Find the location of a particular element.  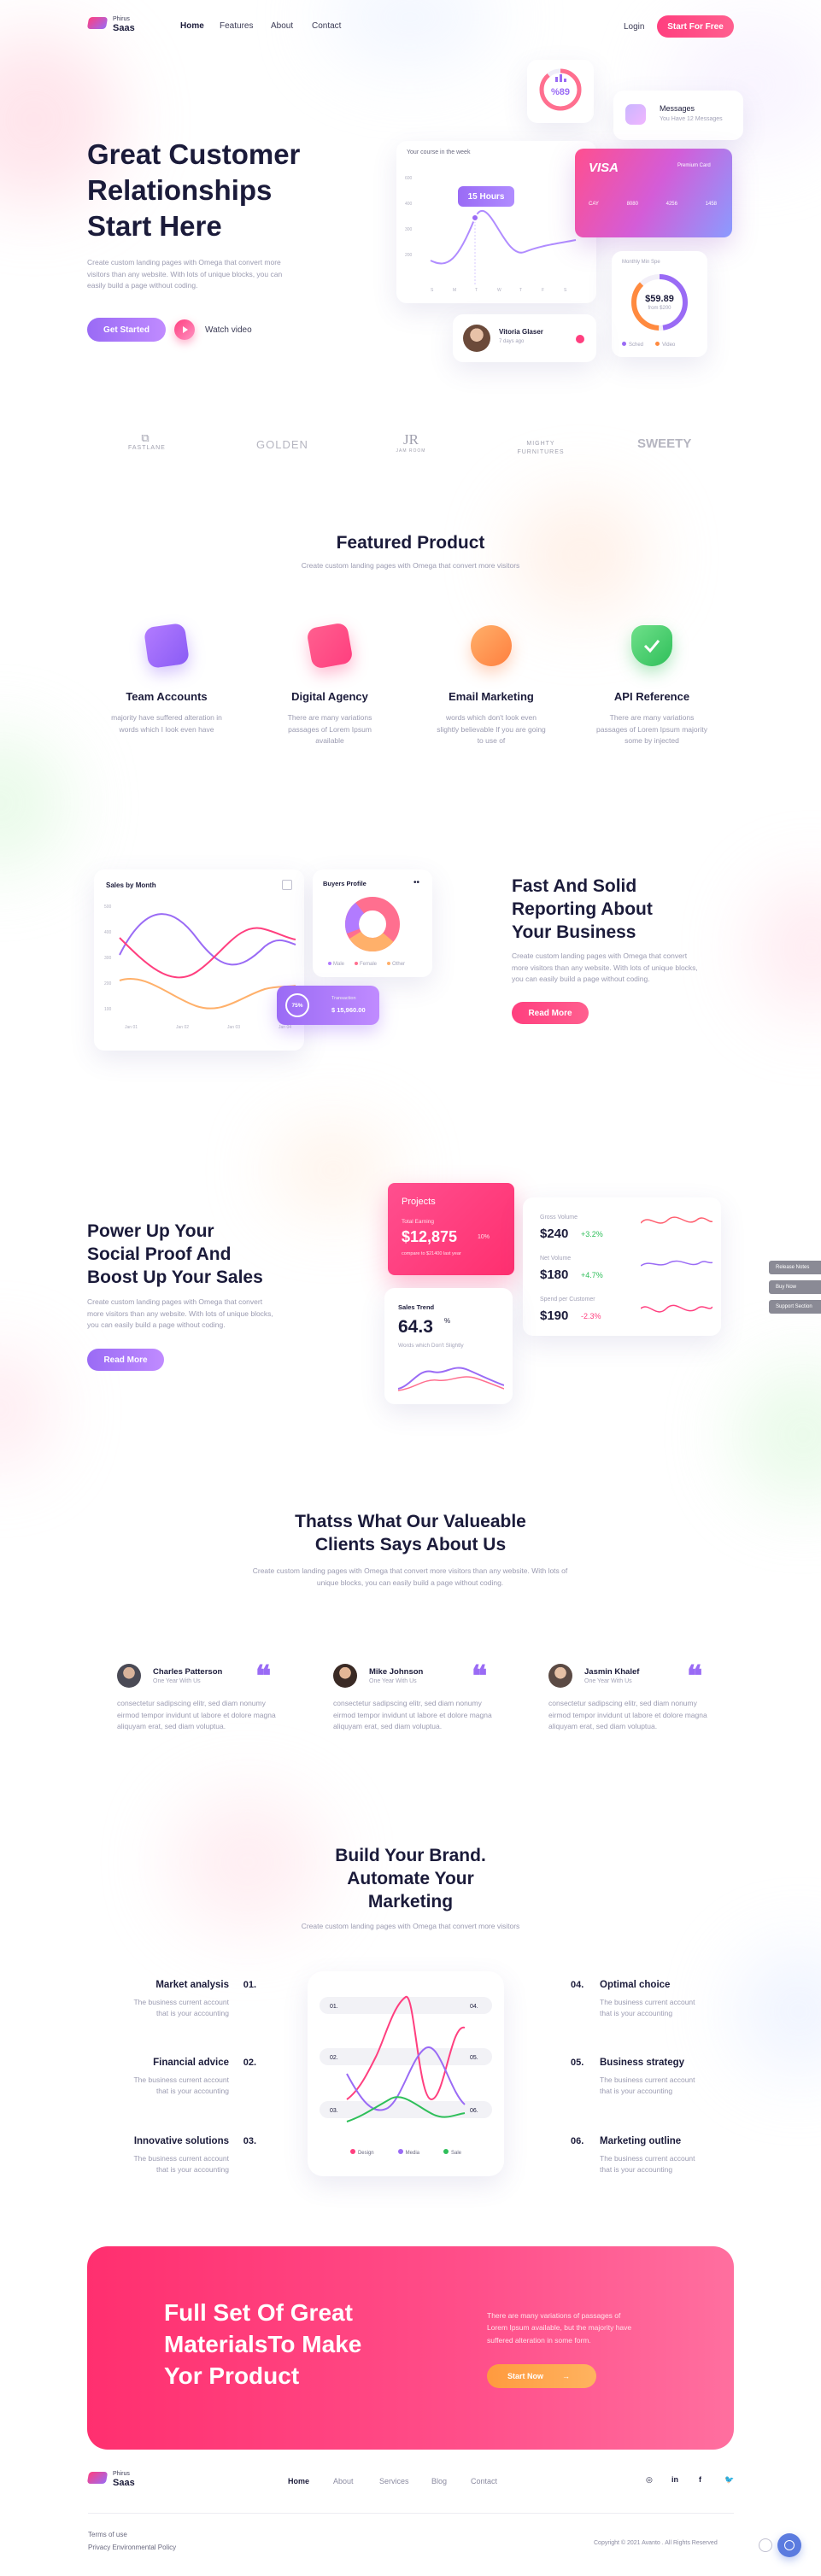

start-now-button: Start Now → is located at coordinates (542, 2376).